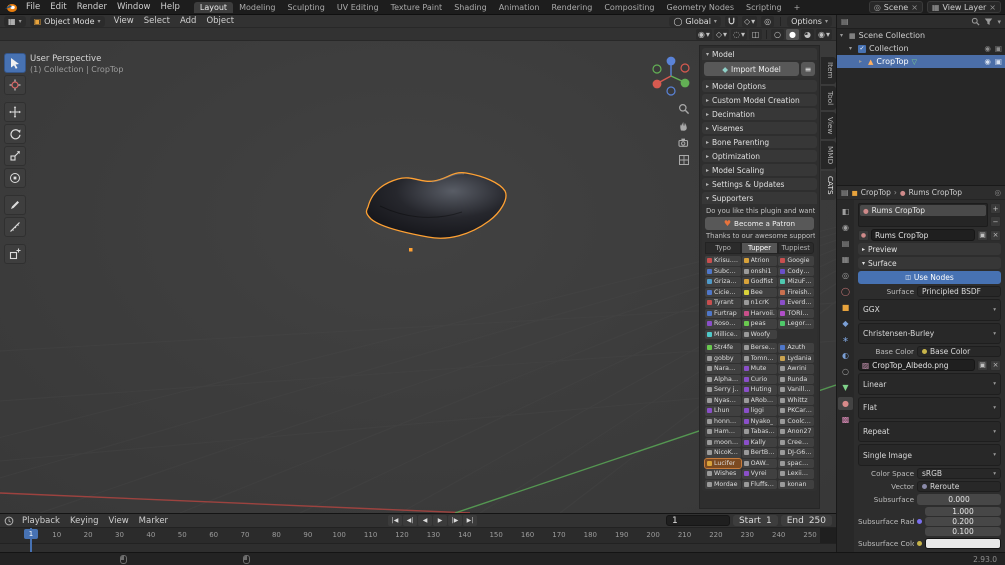 This screenshot has height=565, width=1005. What do you see at coordinates (723, 261) in the screenshot?
I see `supporter-chip: Krisu.M..` at bounding box center [723, 261].